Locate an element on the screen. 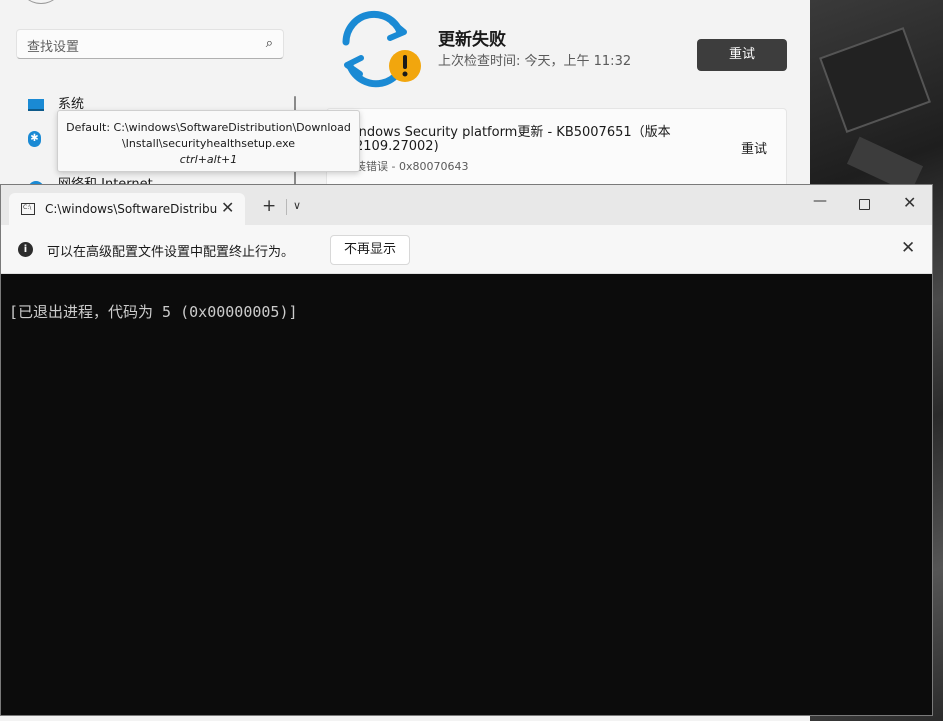 The image size is (943, 721). minimize-icon: — is located at coordinates (820, 201).